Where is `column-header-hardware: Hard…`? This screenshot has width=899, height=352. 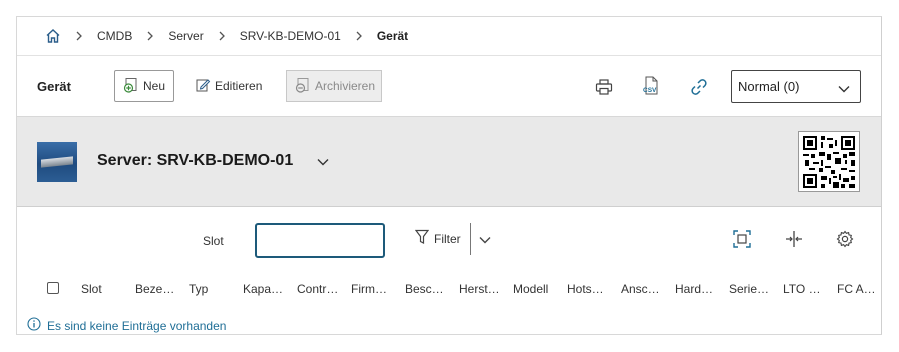
column-header-hardware: Hard… is located at coordinates (694, 289).